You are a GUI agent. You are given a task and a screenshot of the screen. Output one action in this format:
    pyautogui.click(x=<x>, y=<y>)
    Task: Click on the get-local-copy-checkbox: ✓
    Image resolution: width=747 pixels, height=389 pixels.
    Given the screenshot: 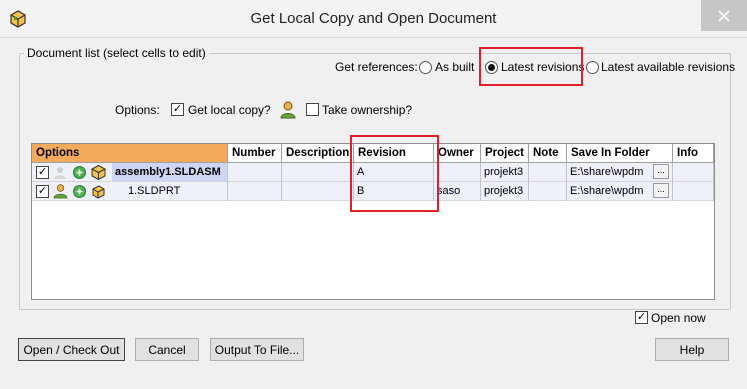 What is the action you would take?
    pyautogui.click(x=177, y=109)
    